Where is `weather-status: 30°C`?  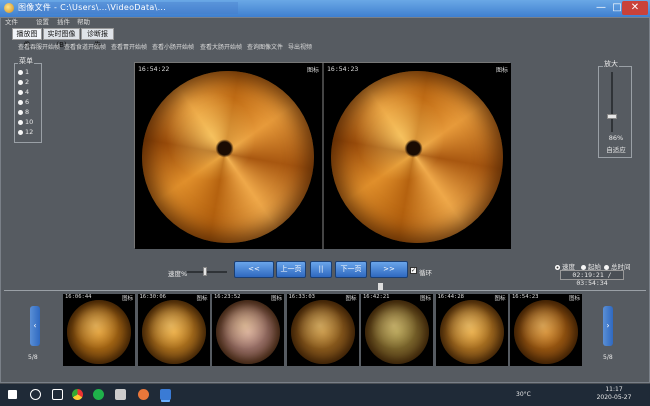
weather-status: 30°C is located at coordinates (523, 394).